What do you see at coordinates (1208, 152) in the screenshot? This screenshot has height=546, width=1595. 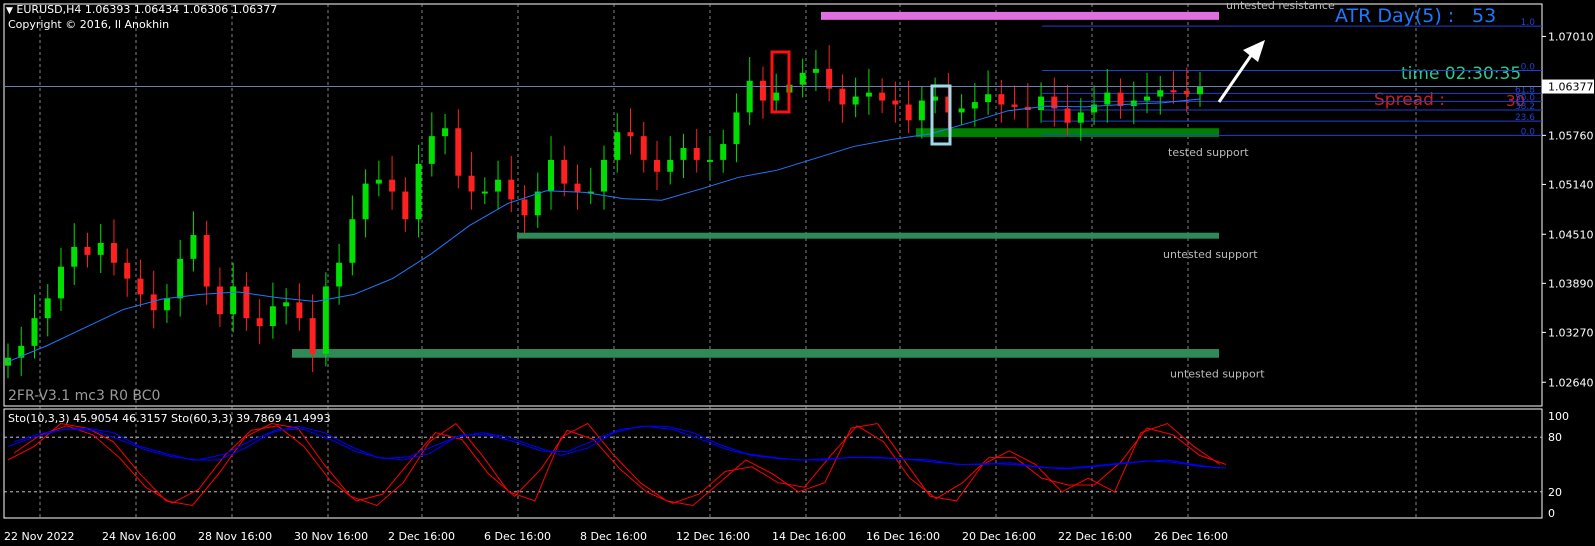 I see `zone-label: tested support` at bounding box center [1208, 152].